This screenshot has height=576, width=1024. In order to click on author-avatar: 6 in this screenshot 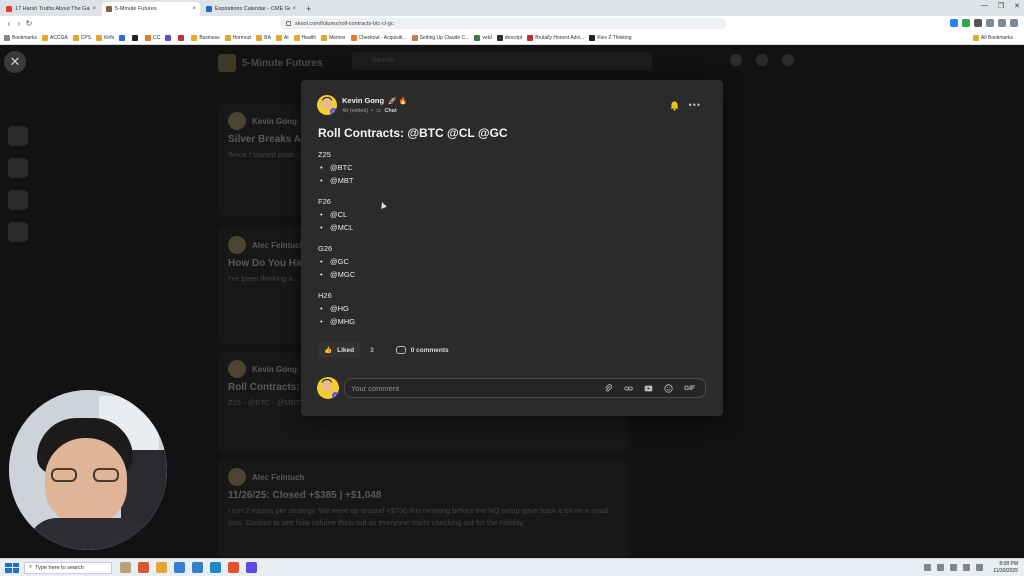, I will do `click(327, 105)`.